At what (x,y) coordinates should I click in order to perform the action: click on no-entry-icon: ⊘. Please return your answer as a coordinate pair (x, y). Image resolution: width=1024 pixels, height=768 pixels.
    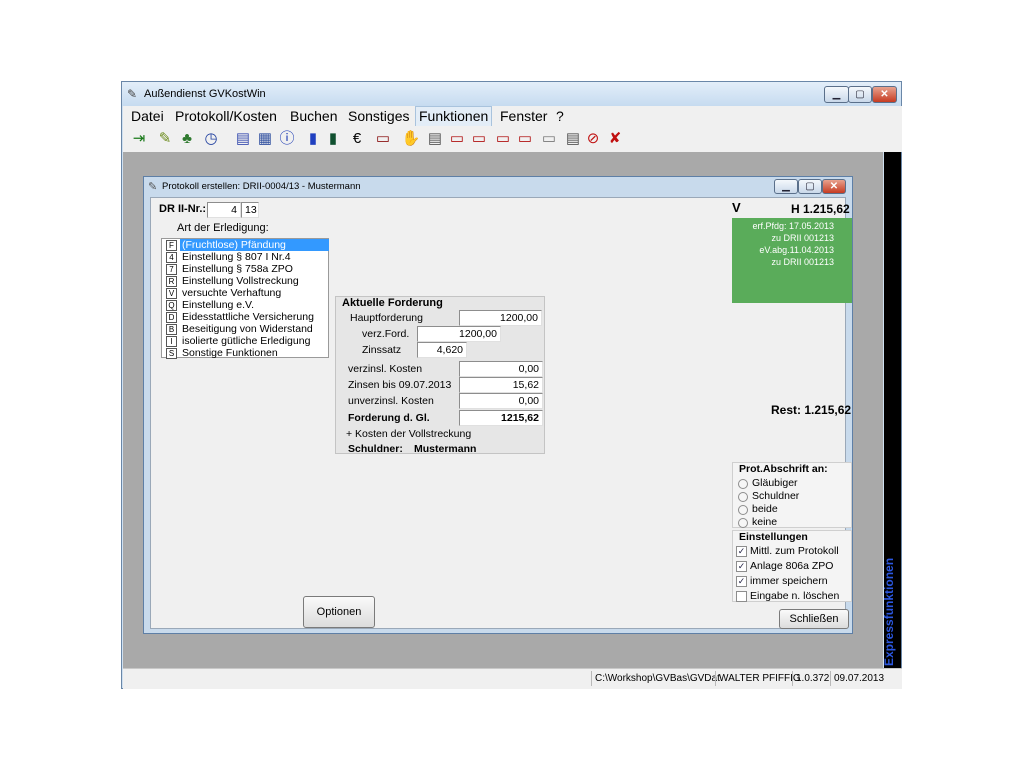
    Looking at the image, I should click on (593, 139).